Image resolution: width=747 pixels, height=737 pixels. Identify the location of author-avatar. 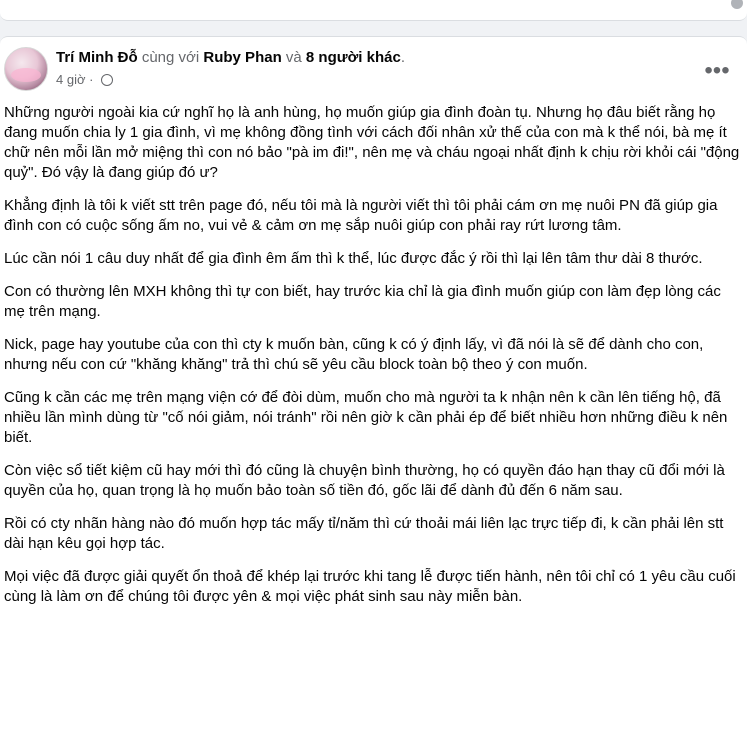
(26, 69).